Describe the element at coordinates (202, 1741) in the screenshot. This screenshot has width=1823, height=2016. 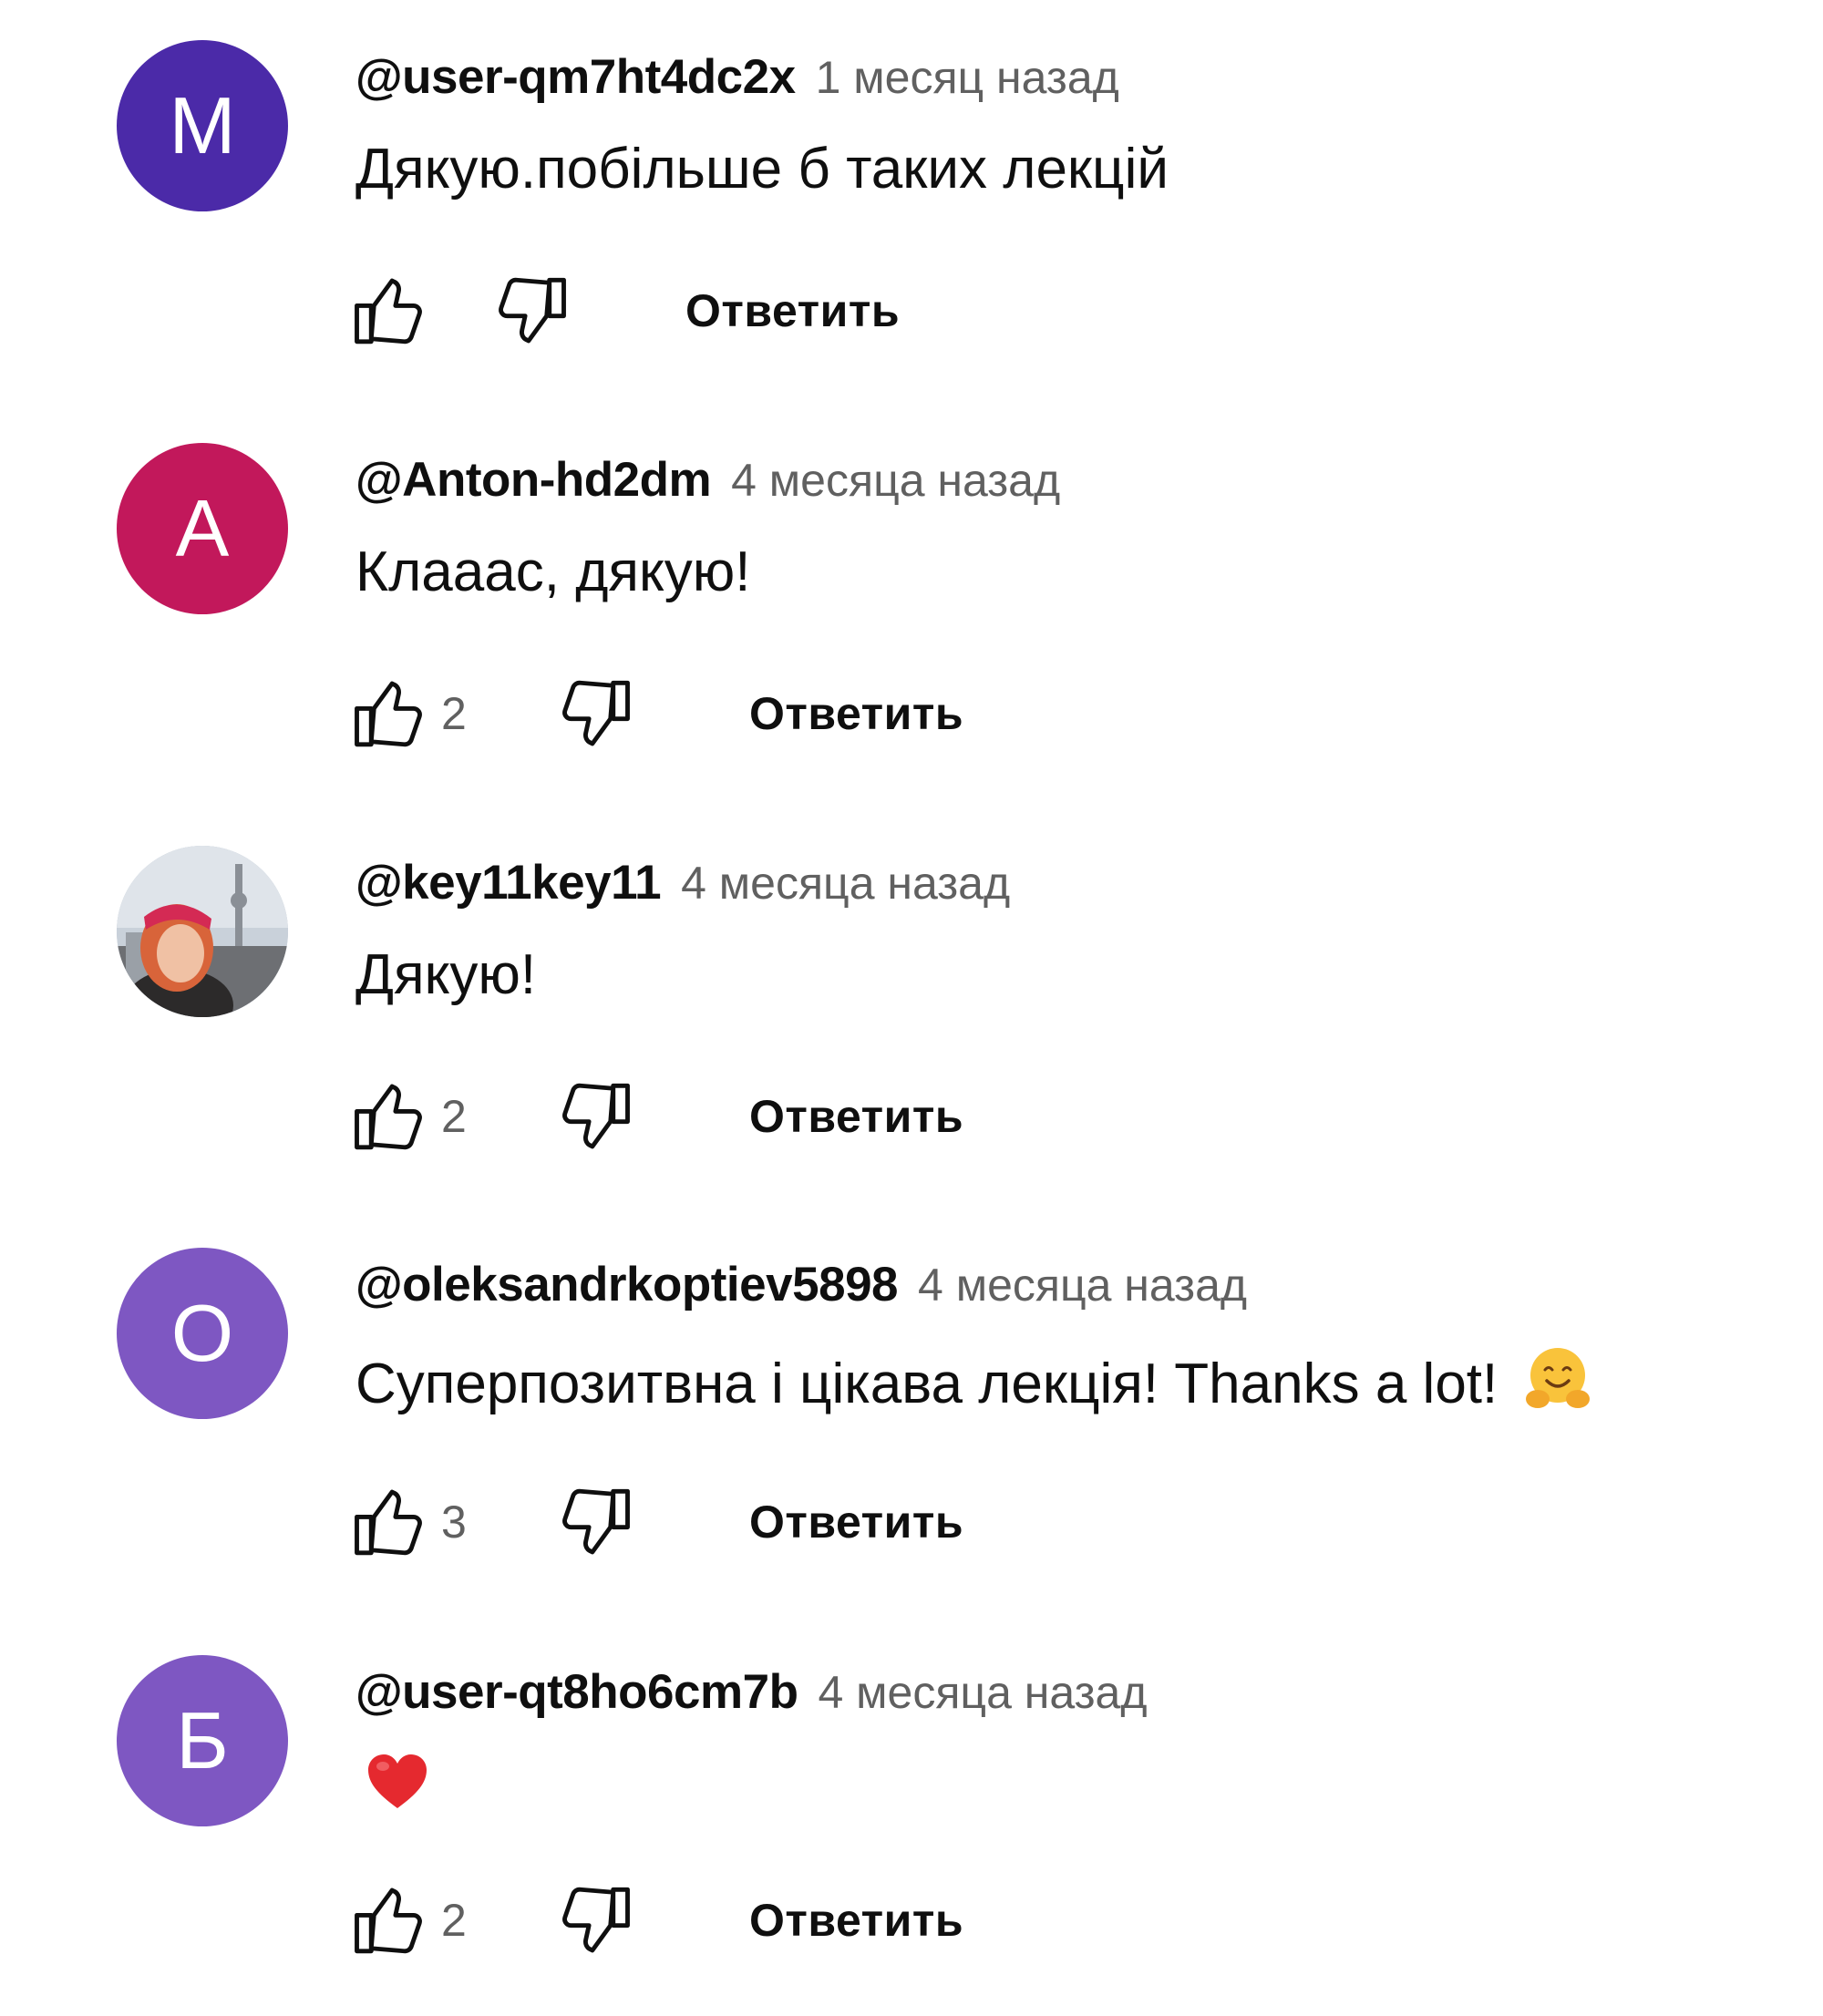
I see `avatar: Б` at that location.